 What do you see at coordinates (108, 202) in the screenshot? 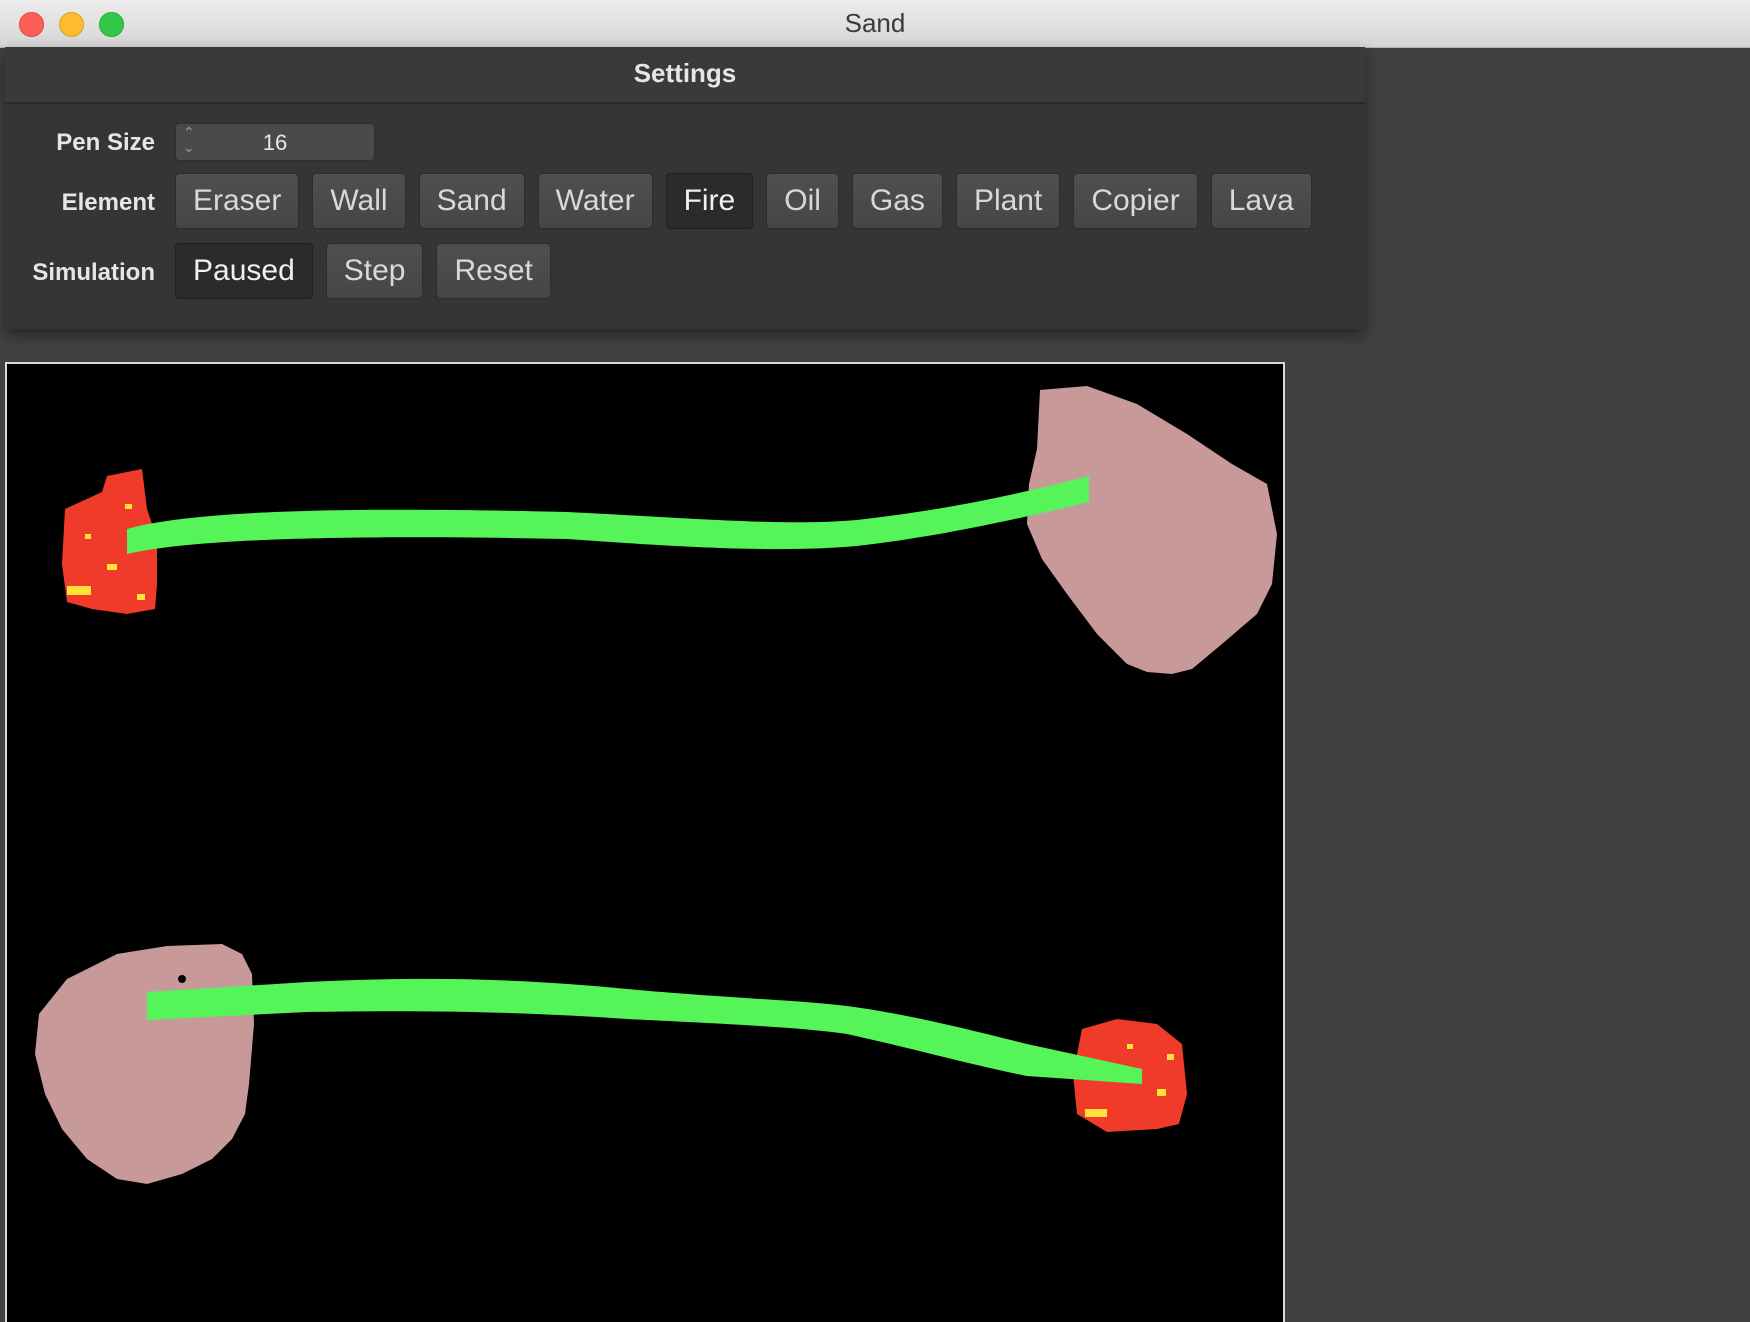
I see `element-label: Element` at bounding box center [108, 202].